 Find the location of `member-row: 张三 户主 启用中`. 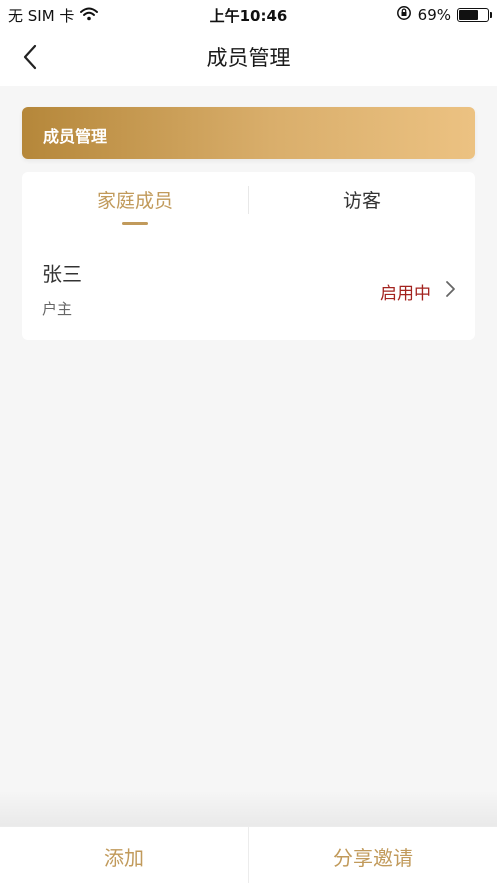

member-row: 张三 户主 启用中 is located at coordinates (248, 288).